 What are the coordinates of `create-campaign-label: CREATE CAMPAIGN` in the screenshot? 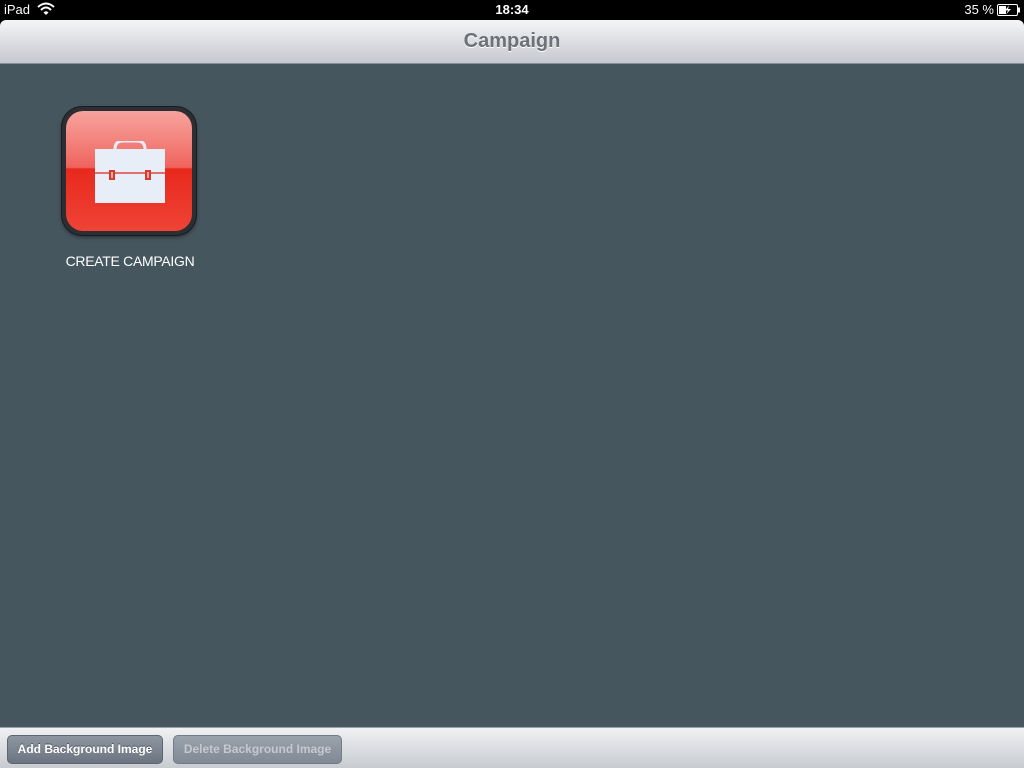 It's located at (130, 261).